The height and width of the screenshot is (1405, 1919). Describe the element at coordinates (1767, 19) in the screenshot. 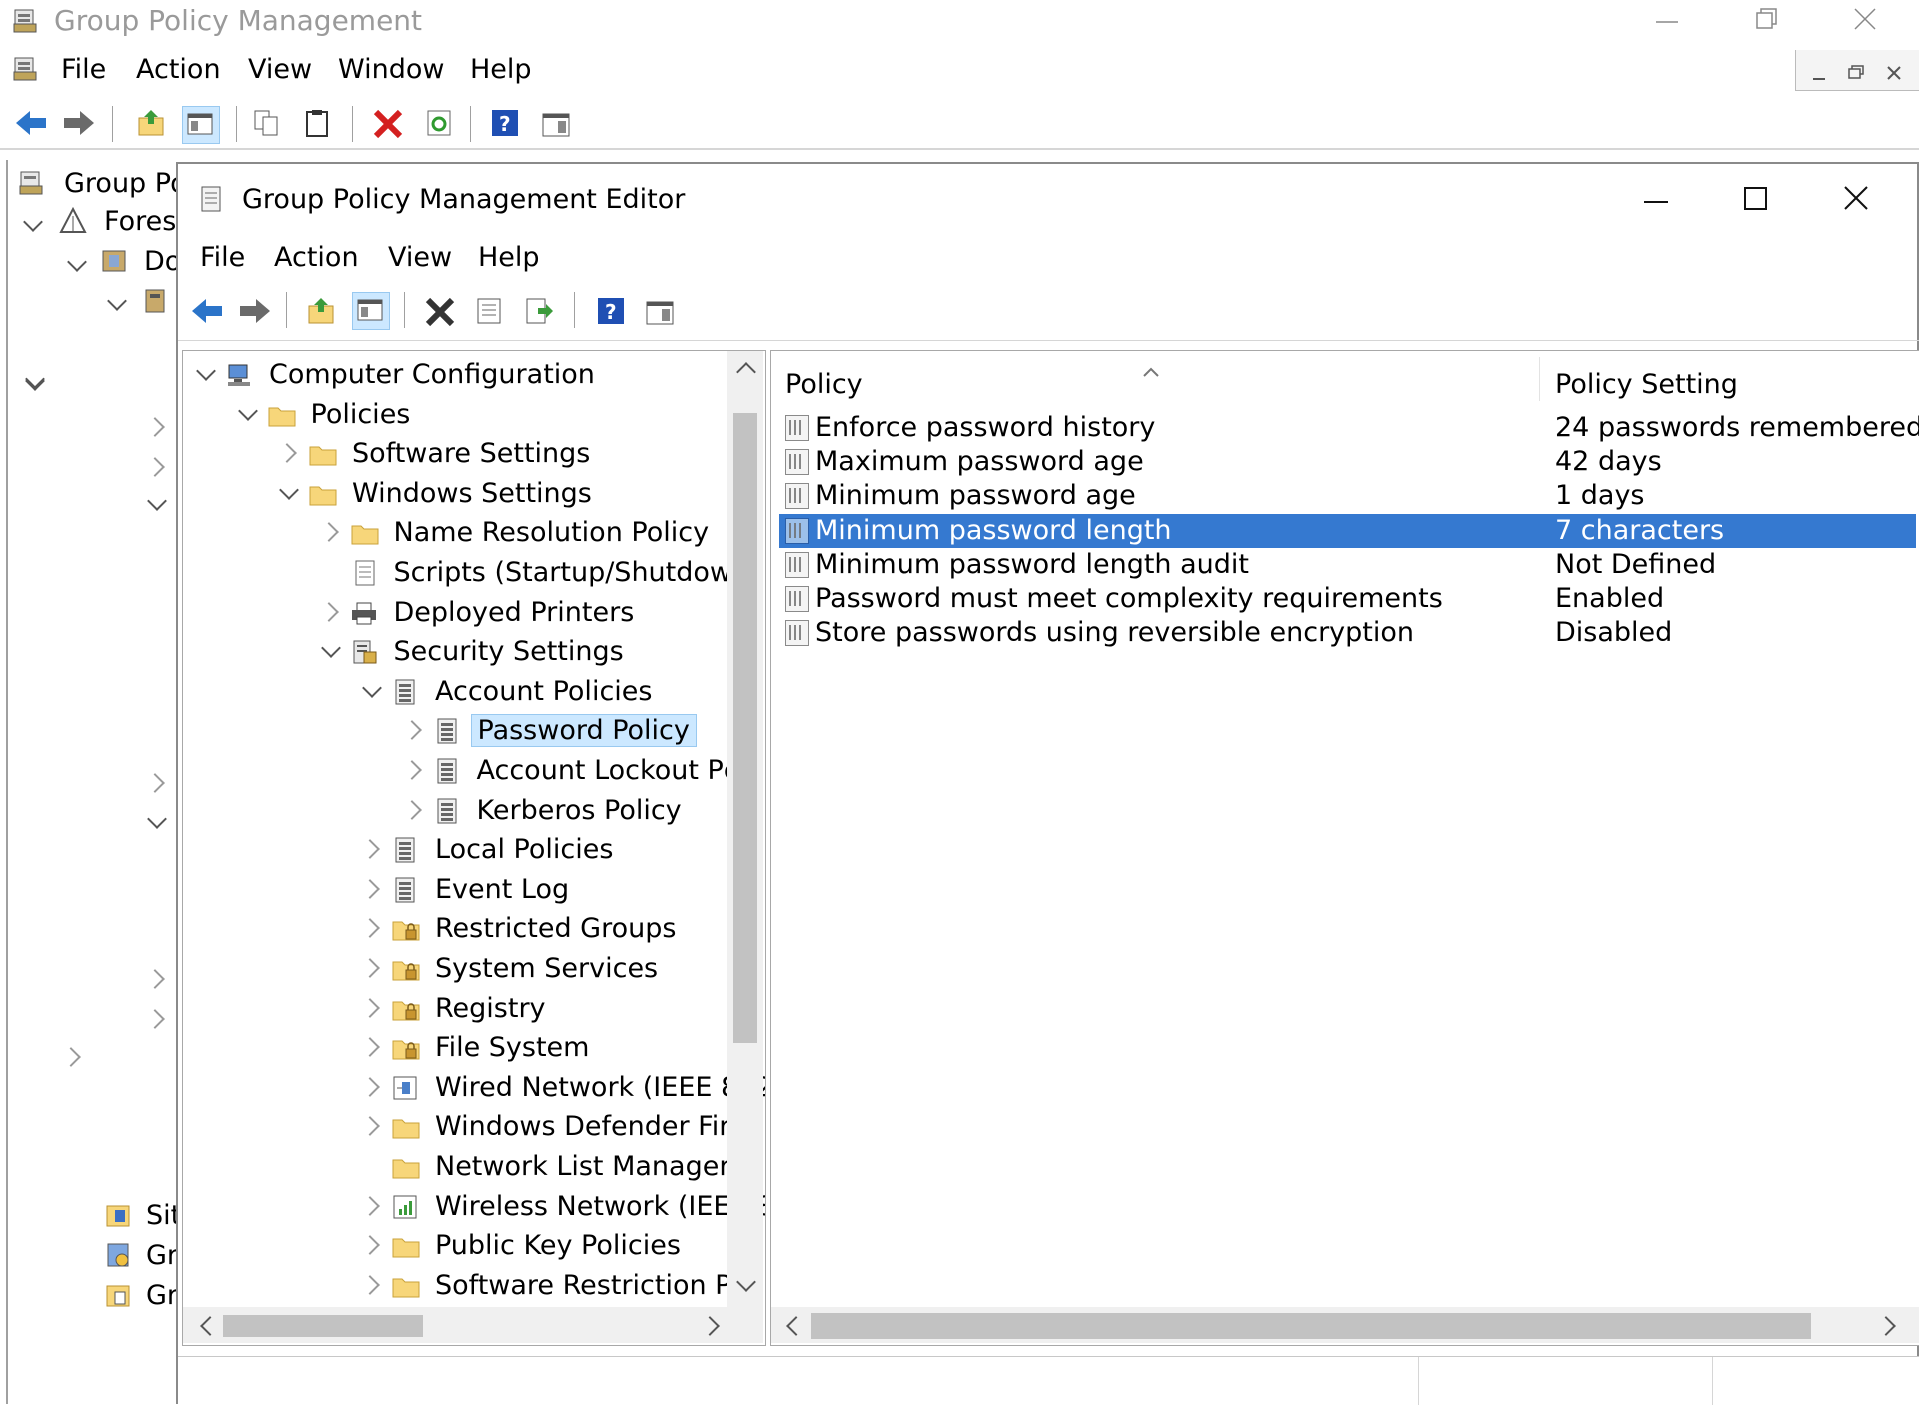

I see `outer-restore-button` at that location.